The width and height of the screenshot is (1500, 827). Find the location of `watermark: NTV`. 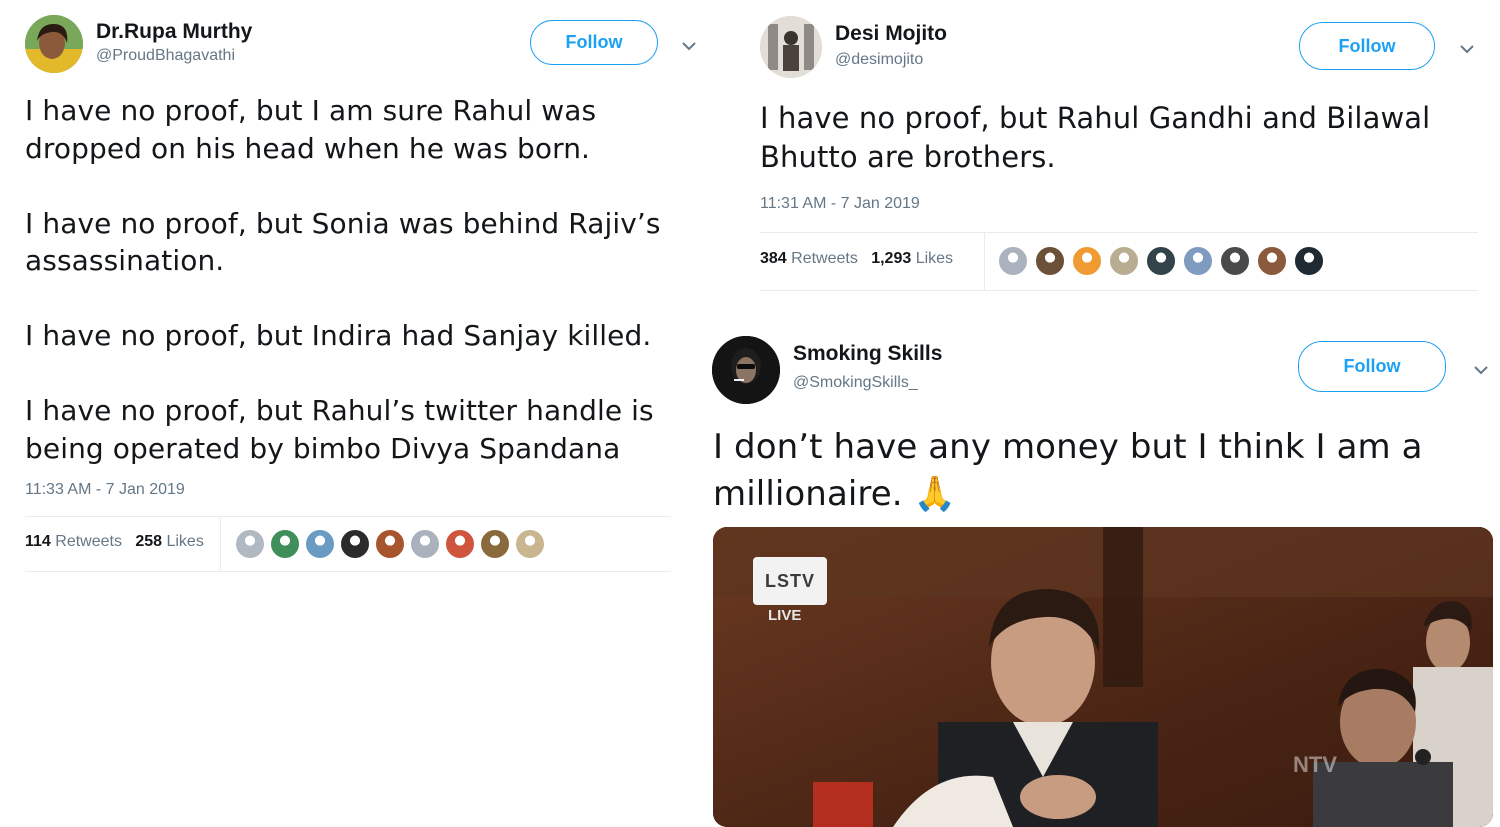

watermark: NTV is located at coordinates (1315, 764).